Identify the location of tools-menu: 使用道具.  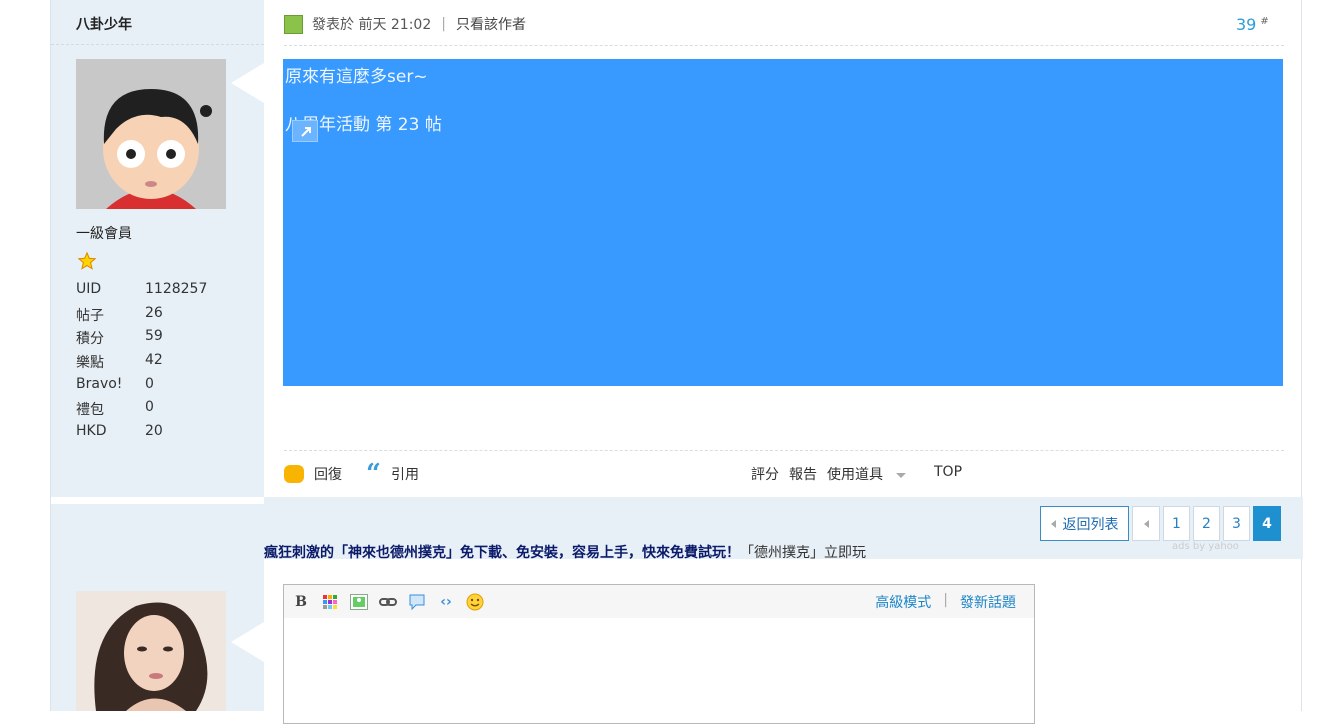
(871, 474).